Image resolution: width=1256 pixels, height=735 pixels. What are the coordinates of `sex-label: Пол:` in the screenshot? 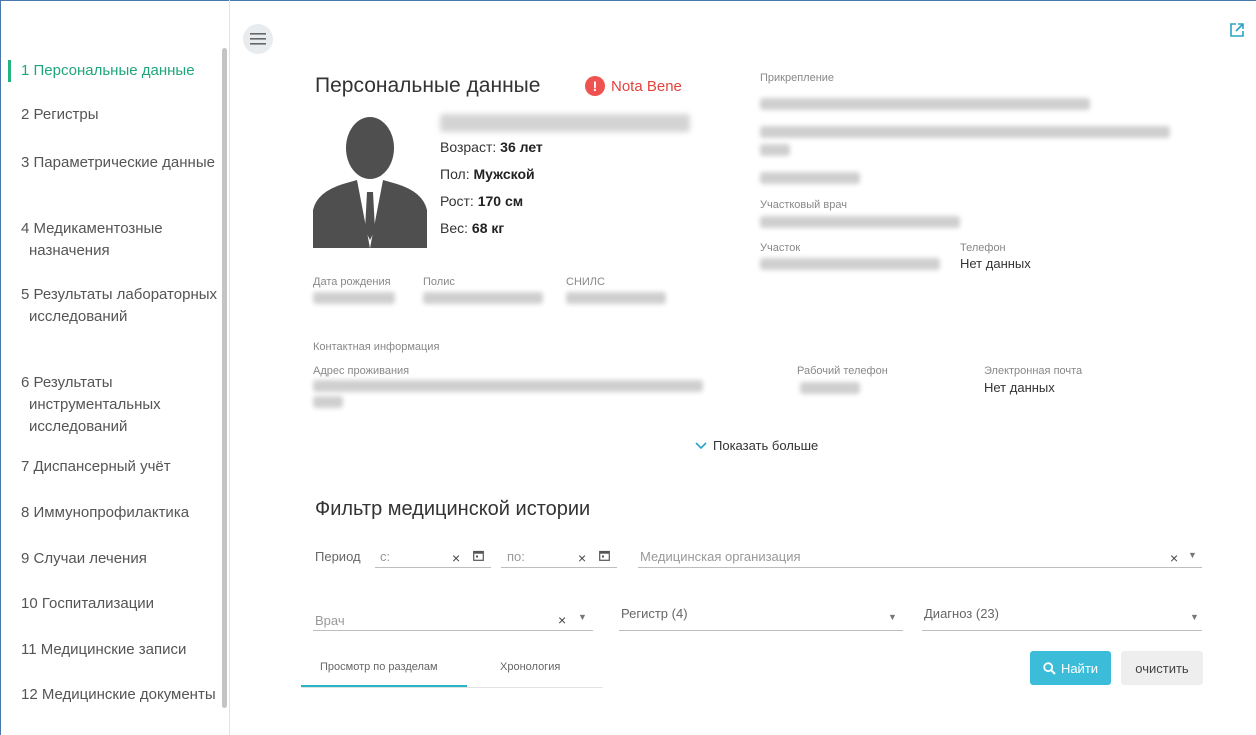 It's located at (455, 174).